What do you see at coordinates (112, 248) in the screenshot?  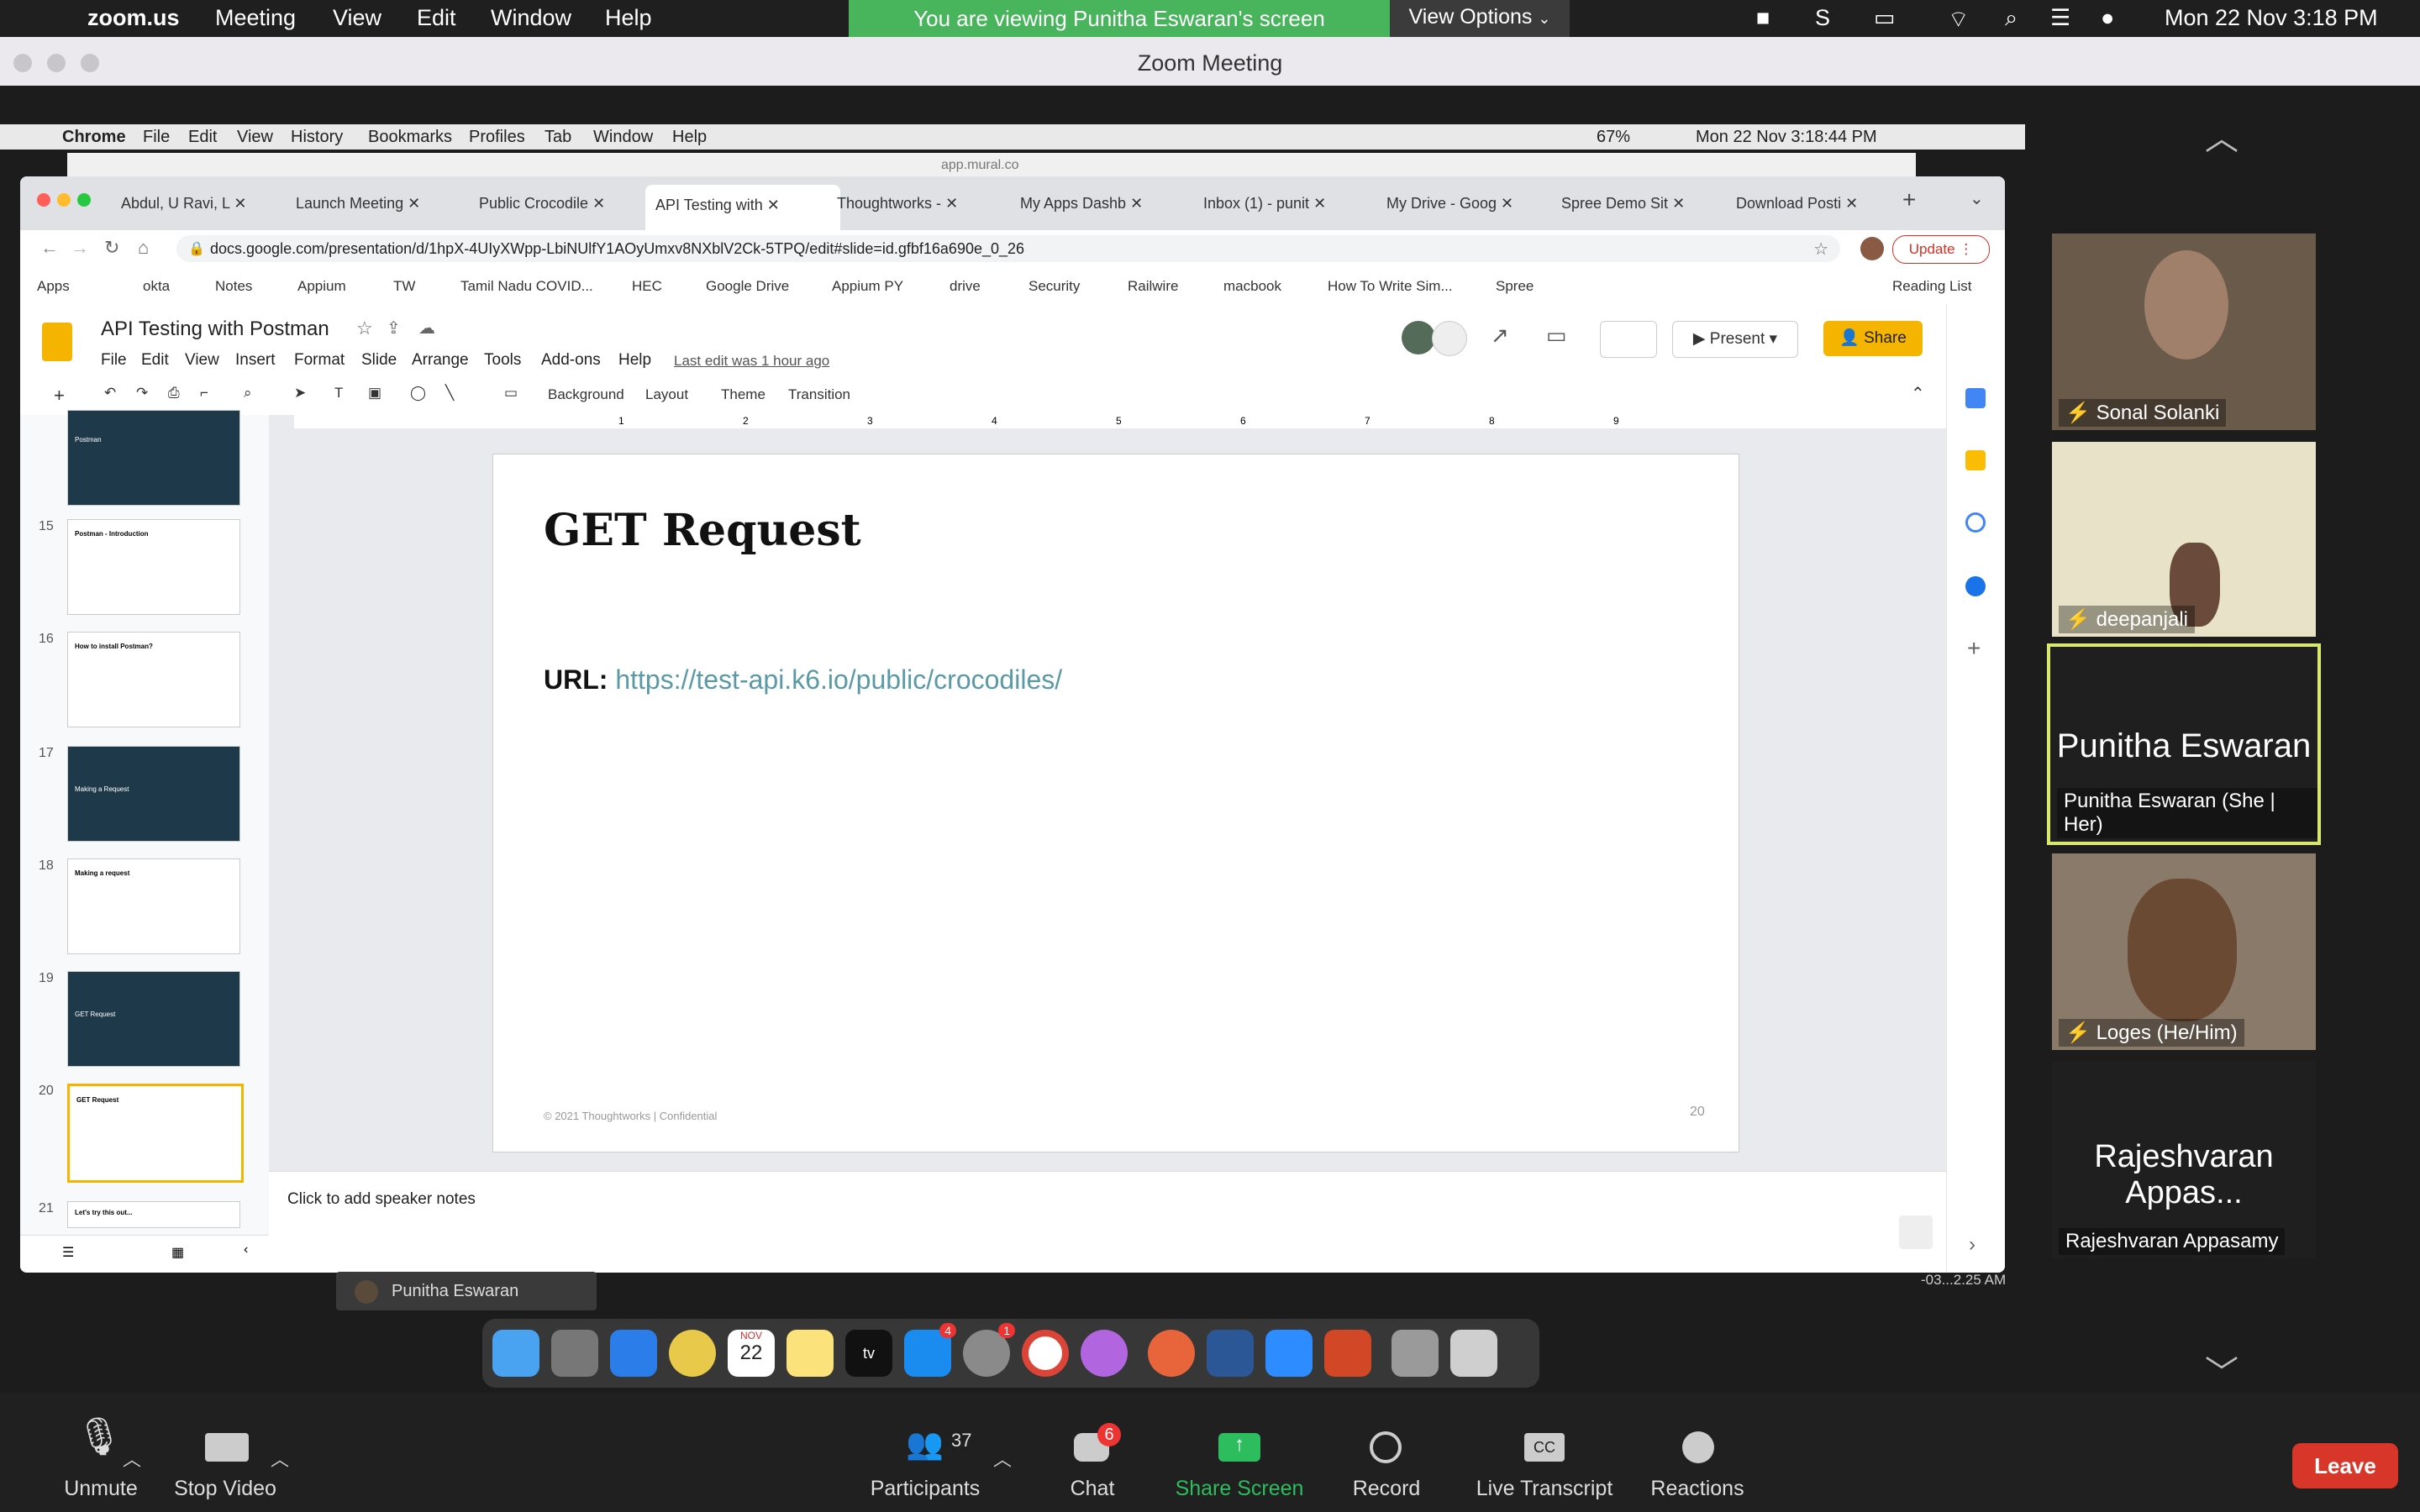 I see `reload-icon: ↻` at bounding box center [112, 248].